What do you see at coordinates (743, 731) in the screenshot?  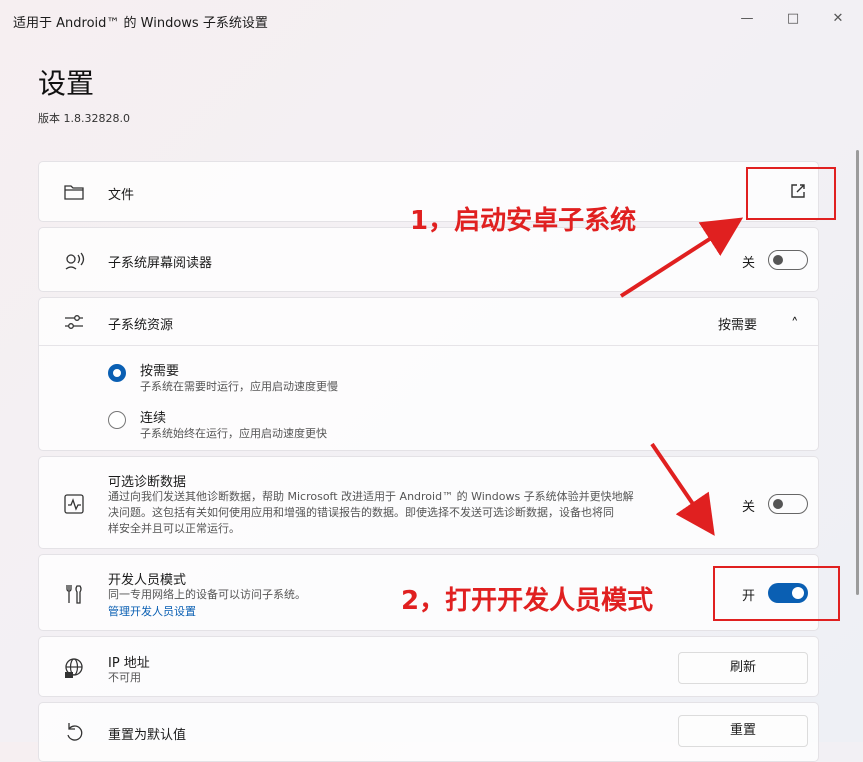 I see `reset-button: 重置` at bounding box center [743, 731].